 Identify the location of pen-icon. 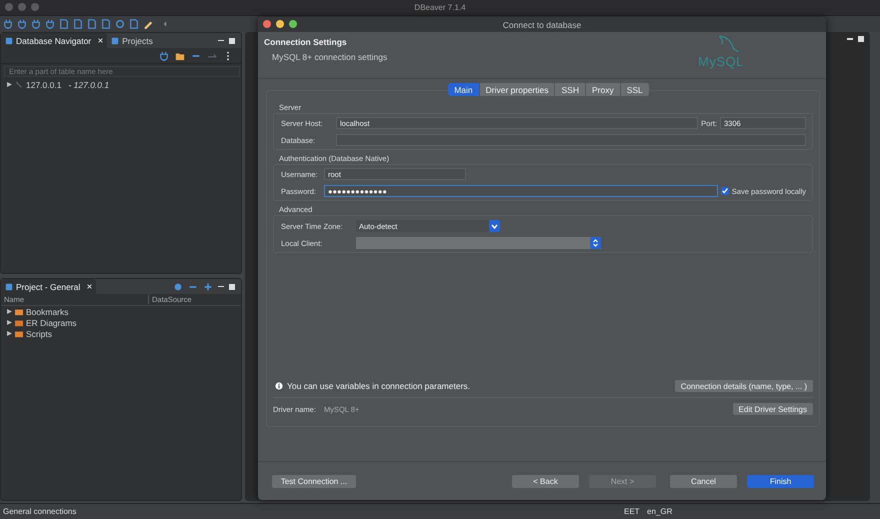
(148, 24).